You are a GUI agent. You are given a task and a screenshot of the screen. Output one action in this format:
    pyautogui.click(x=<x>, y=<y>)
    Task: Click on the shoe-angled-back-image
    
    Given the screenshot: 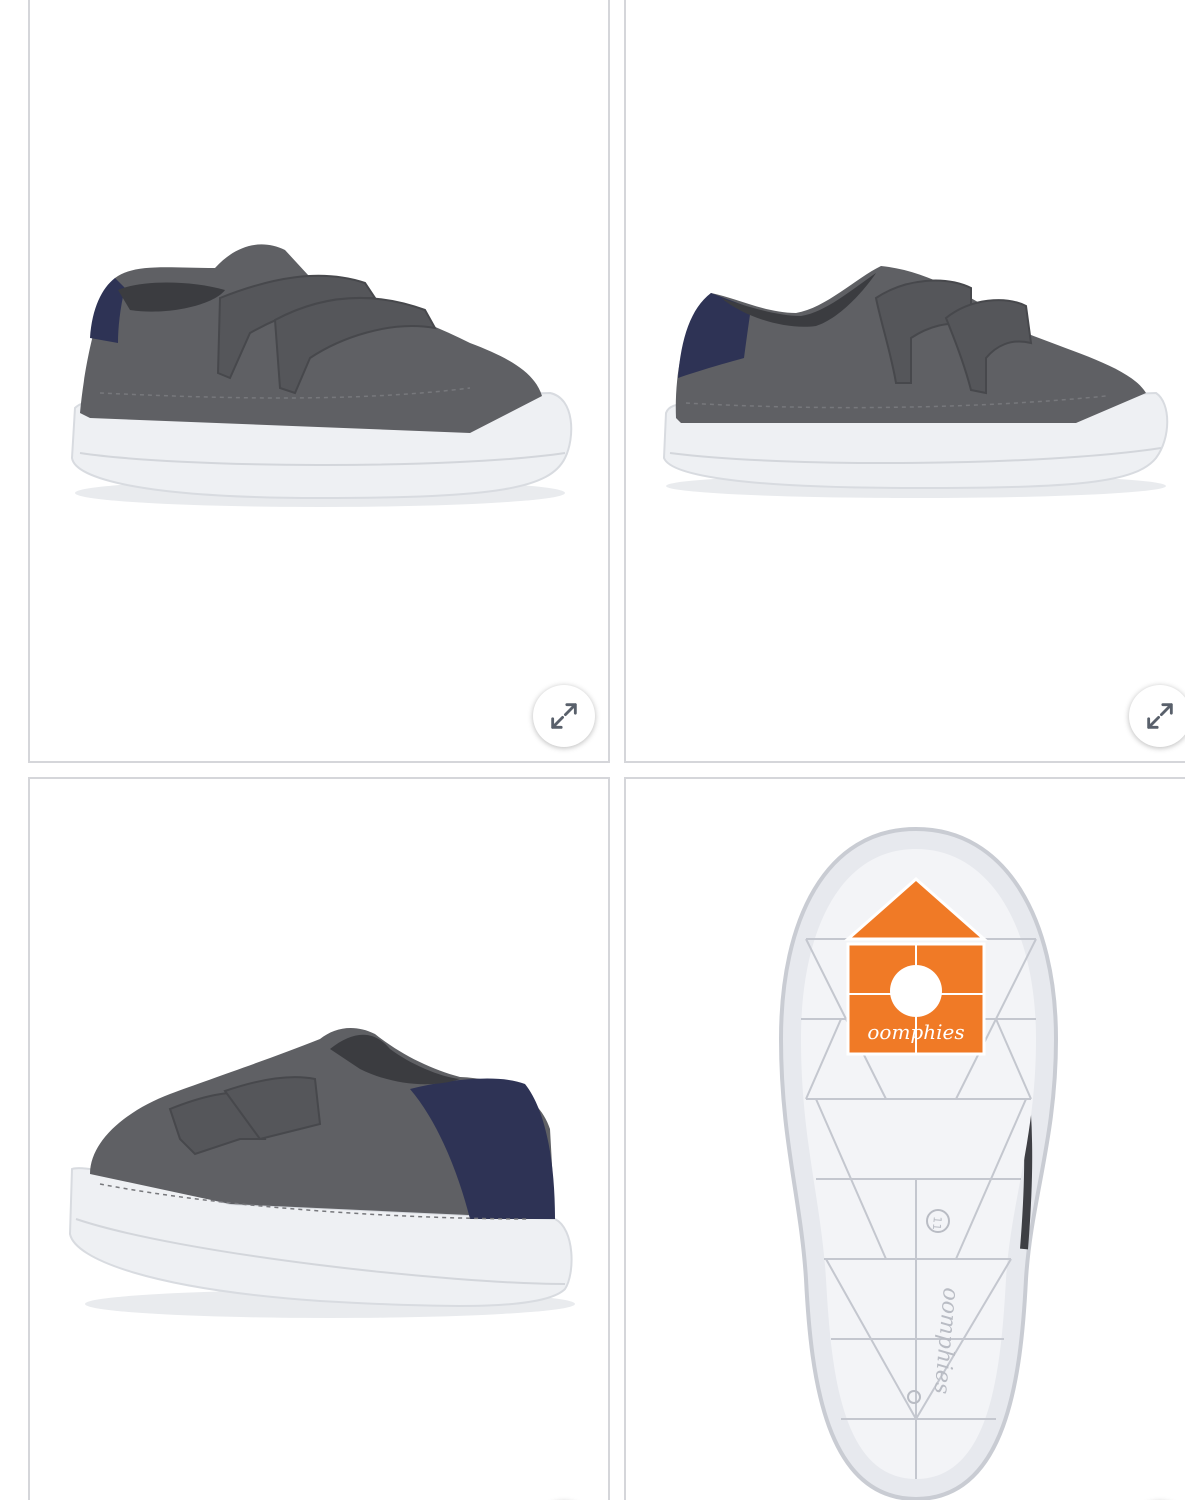 What is the action you would take?
    pyautogui.click(x=321, y=1172)
    